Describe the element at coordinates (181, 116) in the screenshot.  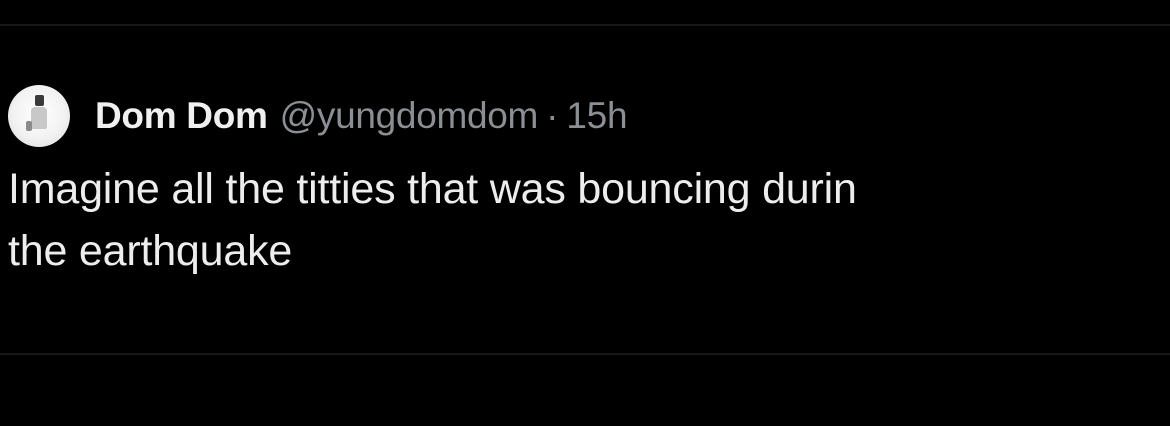
I see `author-display-name: Dom Dom` at that location.